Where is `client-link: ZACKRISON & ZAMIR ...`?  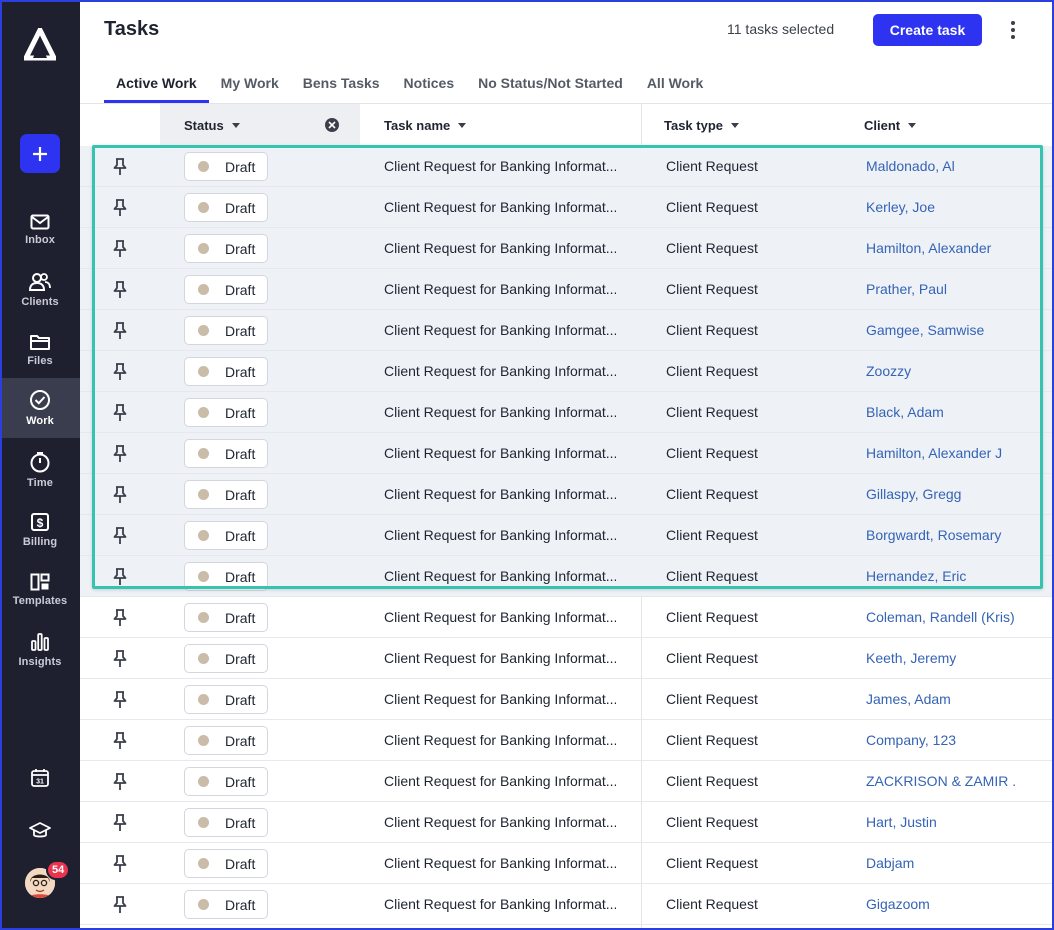
client-link: ZACKRISON & ZAMIR ... is located at coordinates (941, 781).